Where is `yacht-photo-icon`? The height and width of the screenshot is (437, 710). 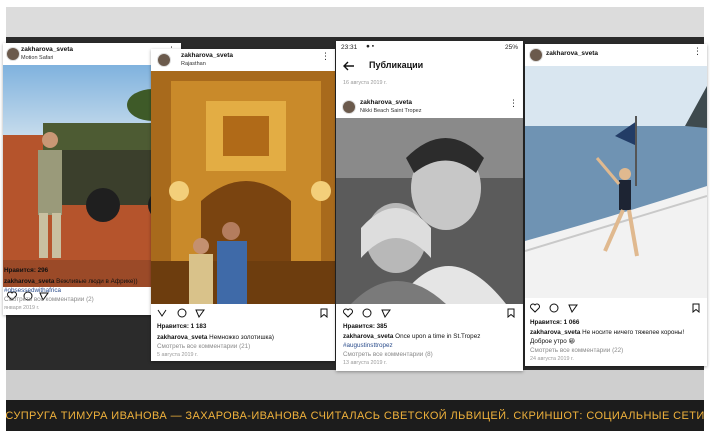
yacht-photo-icon is located at coordinates (616, 182).